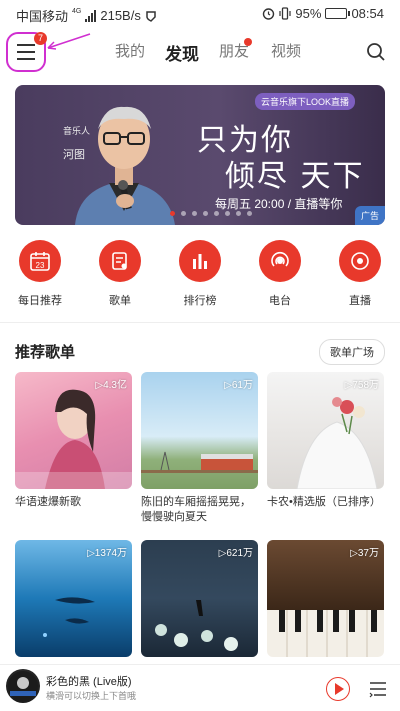 The width and height of the screenshot is (400, 711). I want to click on playlist-title: 华语速爆新歌, so click(48, 502).